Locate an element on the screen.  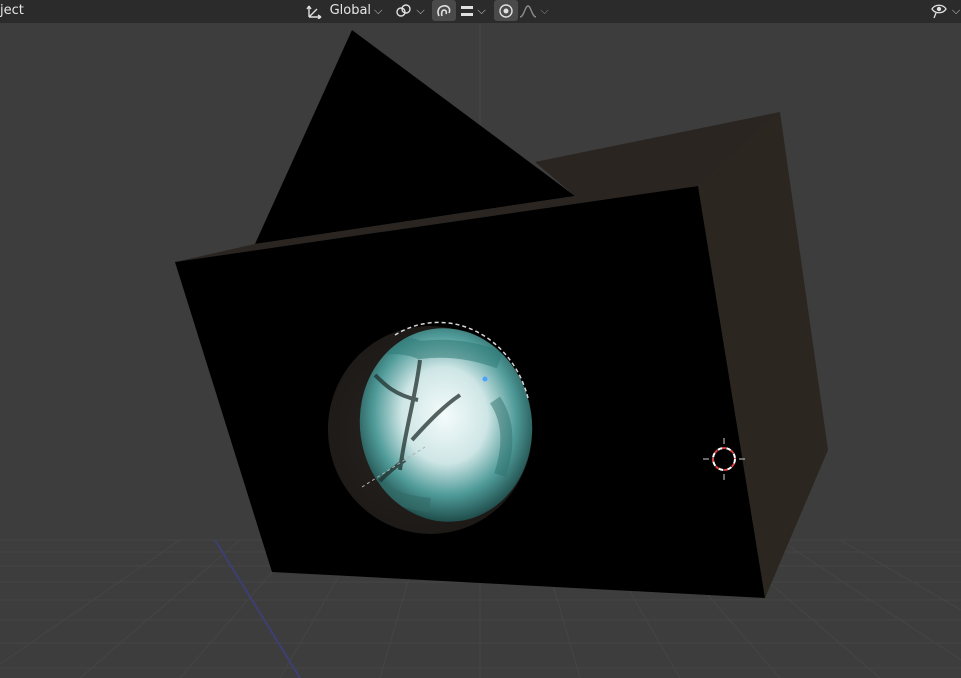
proportional-falloff-dropdown: ⌵ is located at coordinates (534, 10).